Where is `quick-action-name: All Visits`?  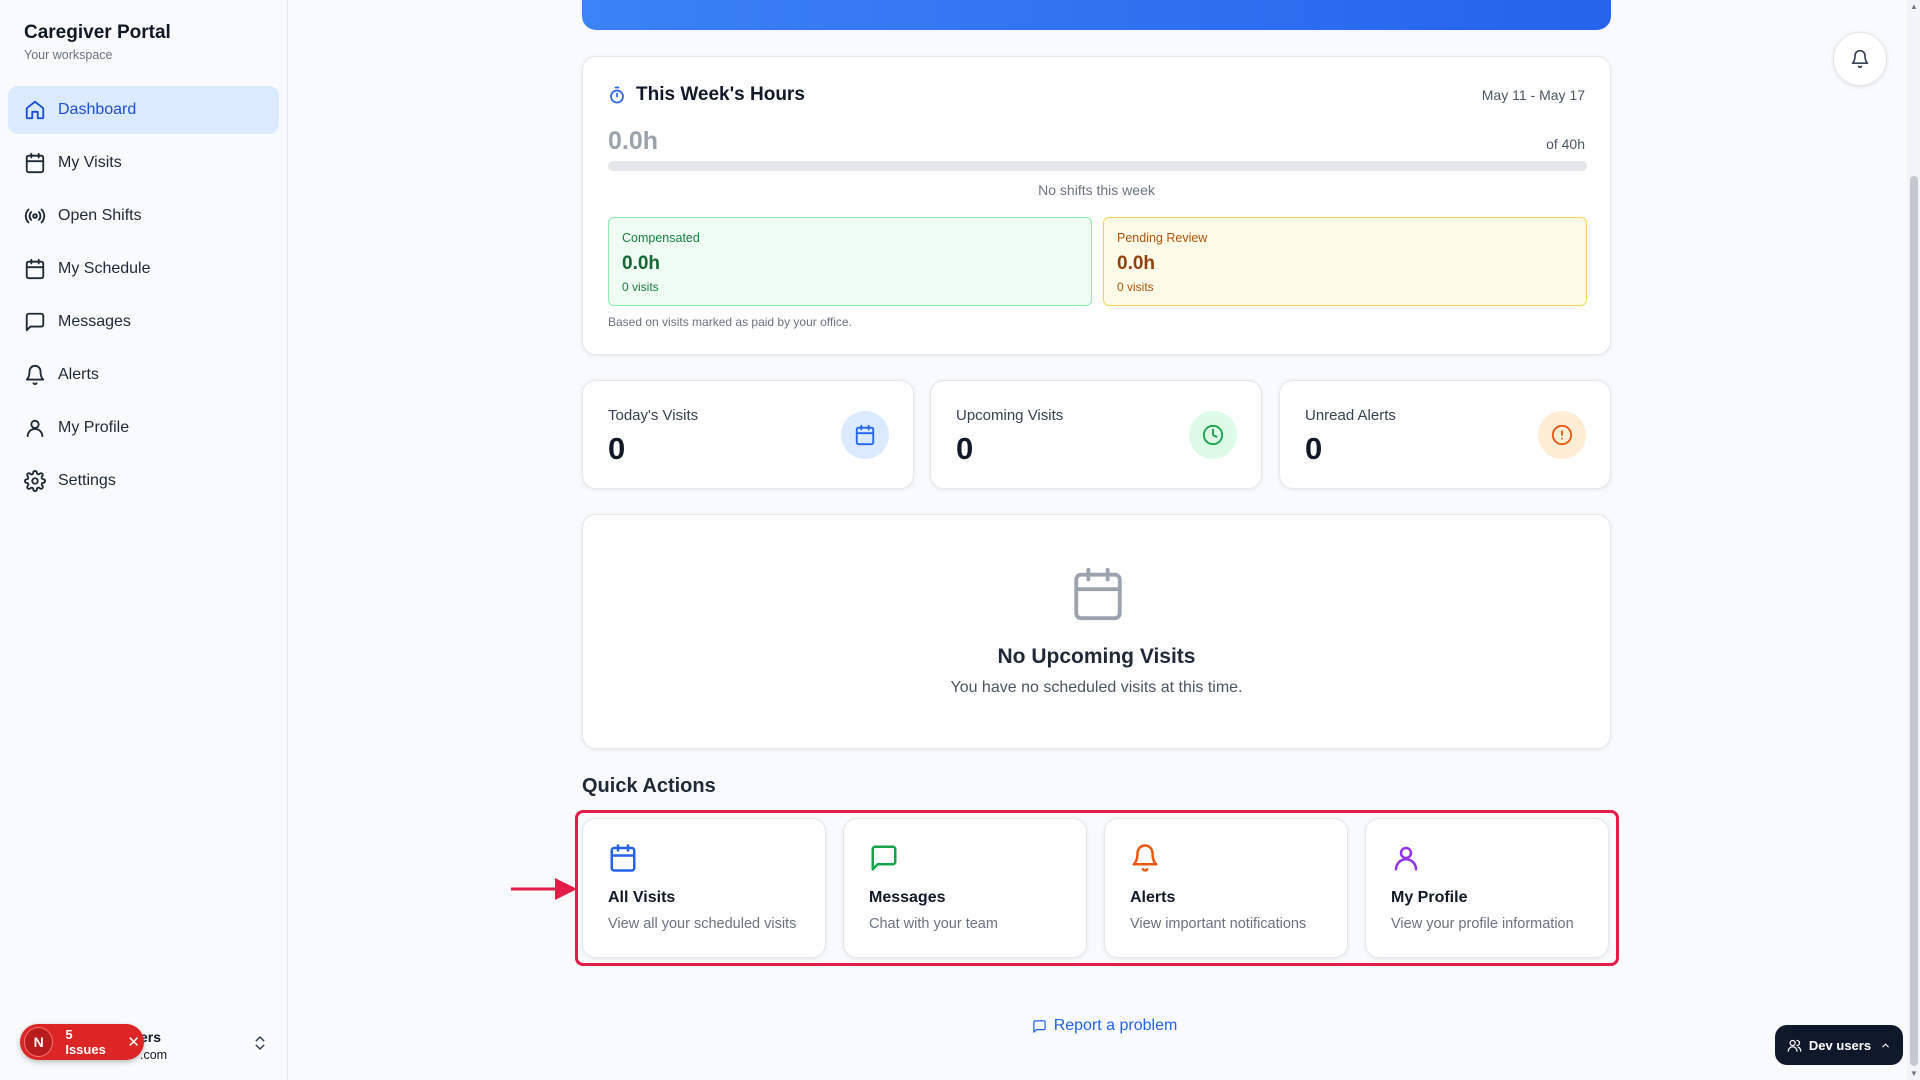
quick-action-name: All Visits is located at coordinates (642, 897).